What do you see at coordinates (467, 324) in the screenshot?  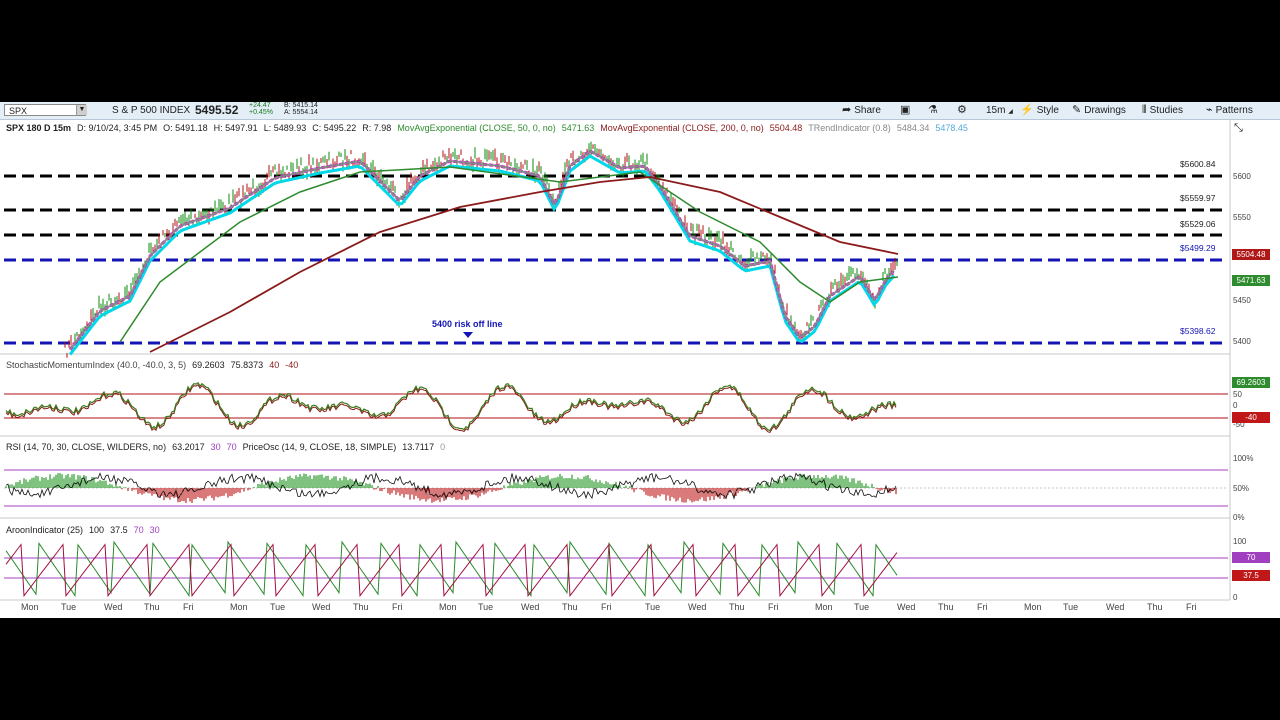 I see `risk-off-annotation: 5400 risk off line` at bounding box center [467, 324].